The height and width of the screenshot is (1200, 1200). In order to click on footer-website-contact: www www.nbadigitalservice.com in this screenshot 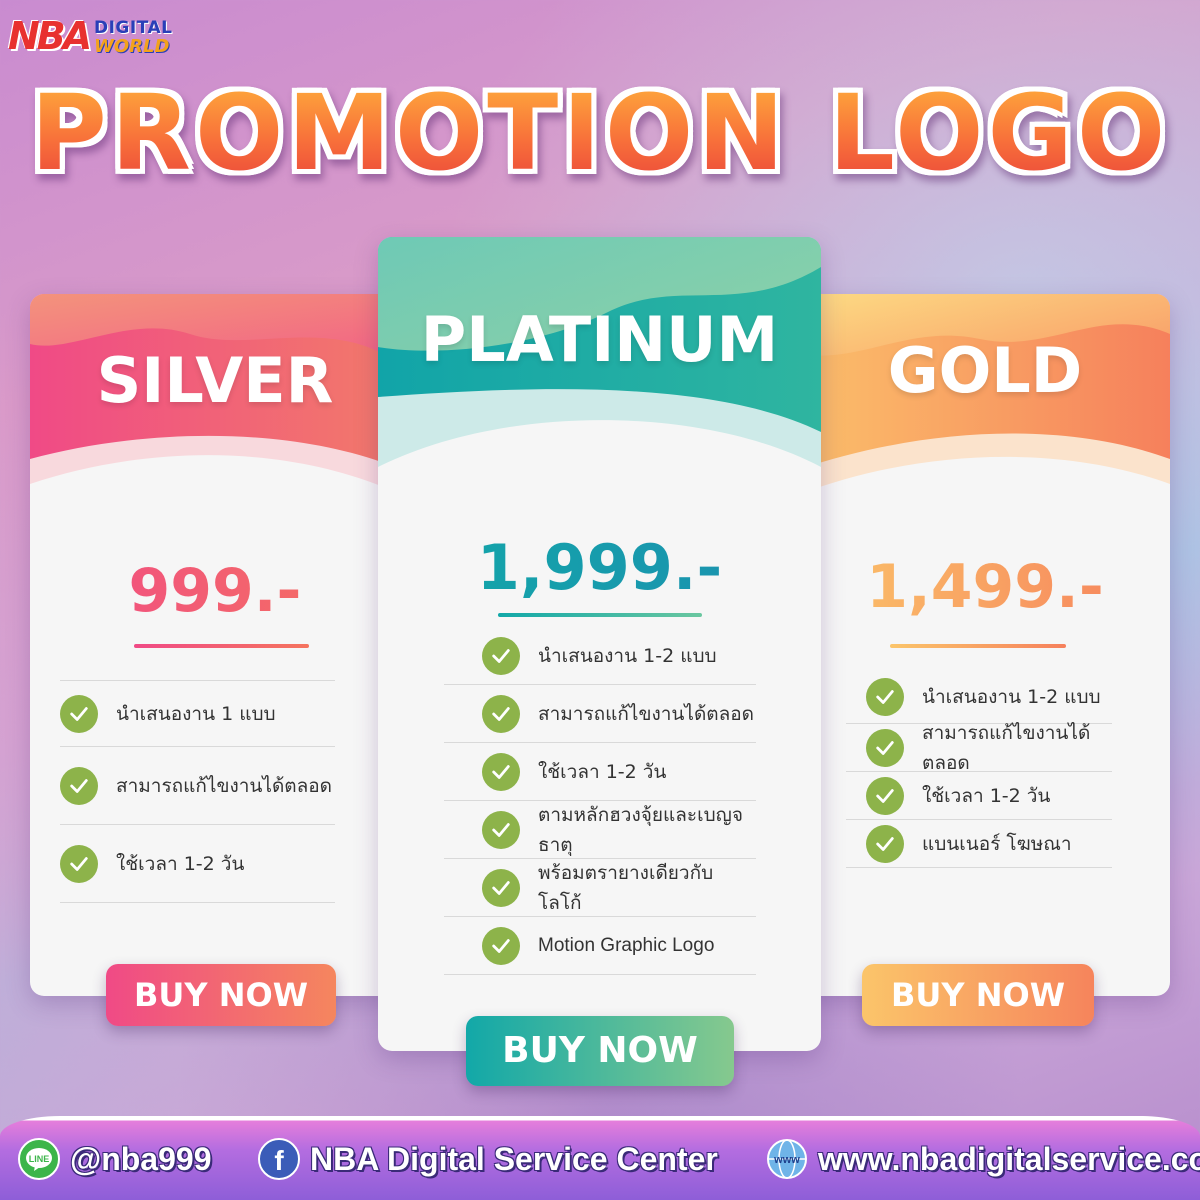, I will do `click(983, 1159)`.